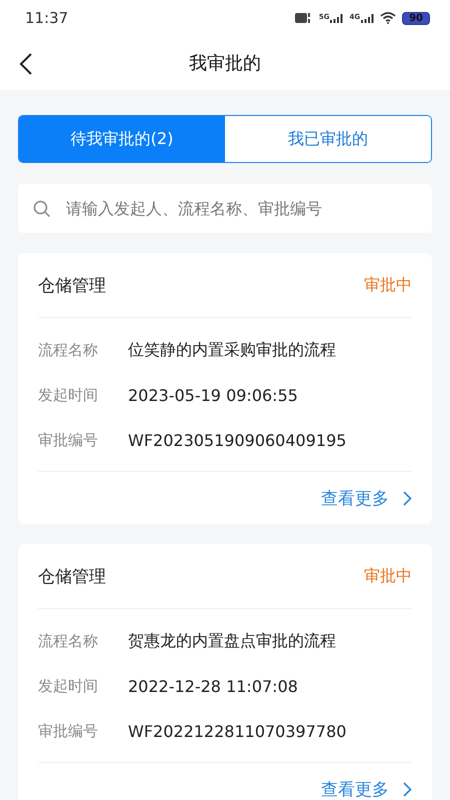 The image size is (450, 800). Describe the element at coordinates (237, 731) in the screenshot. I see `field-value: WF2022122811070397780` at that location.